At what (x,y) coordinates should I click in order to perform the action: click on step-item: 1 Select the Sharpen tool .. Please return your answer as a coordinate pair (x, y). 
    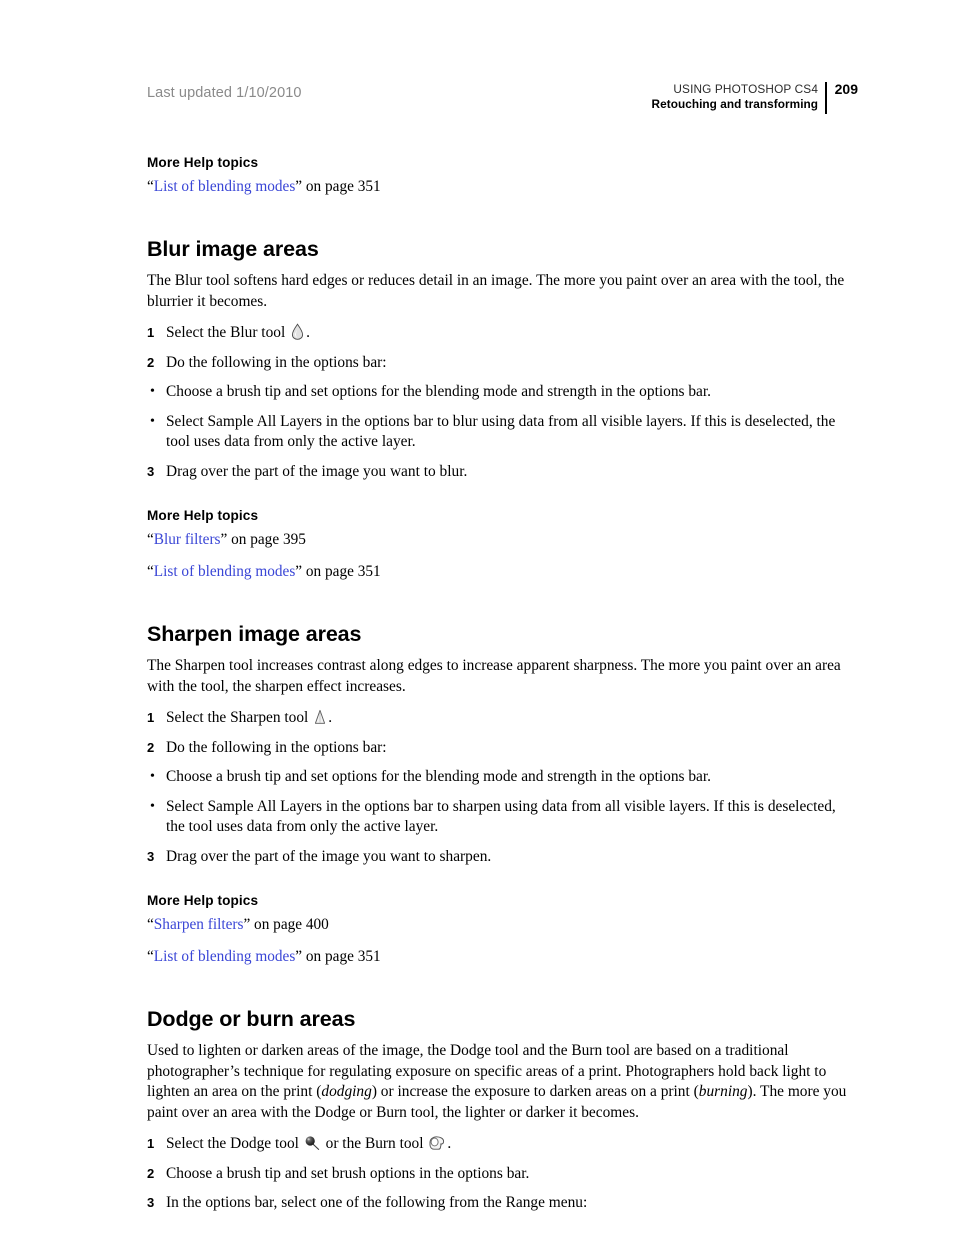
    Looking at the image, I should click on (499, 718).